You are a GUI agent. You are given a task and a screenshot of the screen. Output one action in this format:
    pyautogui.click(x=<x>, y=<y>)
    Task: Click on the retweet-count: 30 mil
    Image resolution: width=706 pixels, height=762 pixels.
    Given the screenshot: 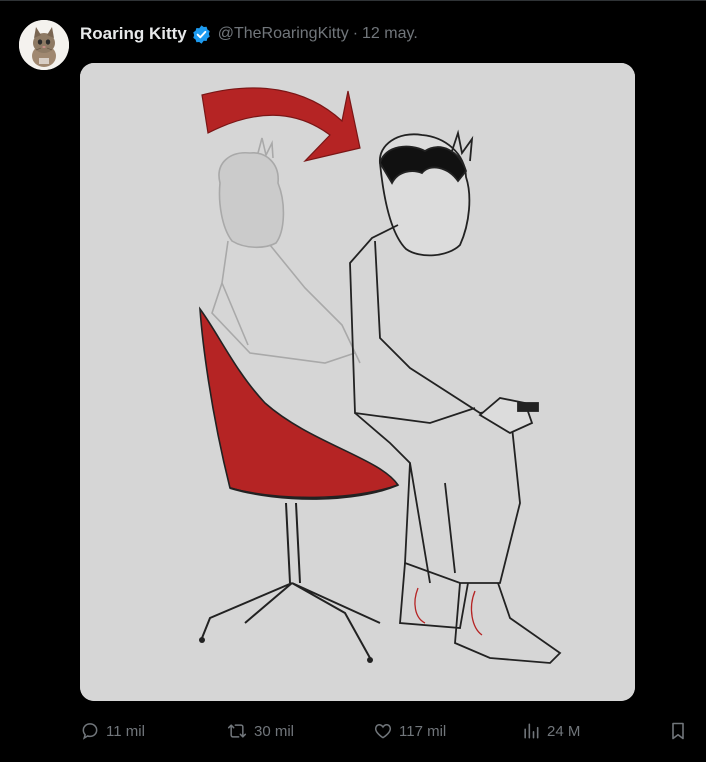 What is the action you would take?
    pyautogui.click(x=274, y=731)
    